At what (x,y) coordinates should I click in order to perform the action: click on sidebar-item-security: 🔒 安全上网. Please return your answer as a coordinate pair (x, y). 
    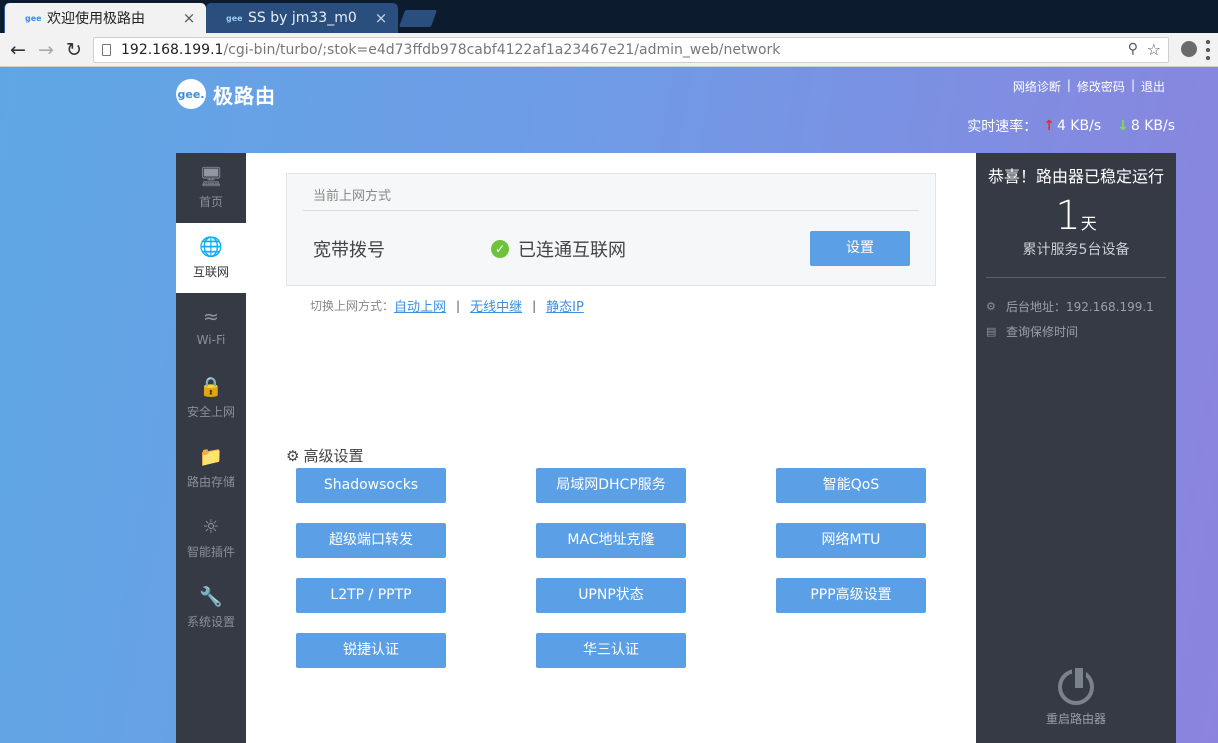
    Looking at the image, I should click on (211, 398).